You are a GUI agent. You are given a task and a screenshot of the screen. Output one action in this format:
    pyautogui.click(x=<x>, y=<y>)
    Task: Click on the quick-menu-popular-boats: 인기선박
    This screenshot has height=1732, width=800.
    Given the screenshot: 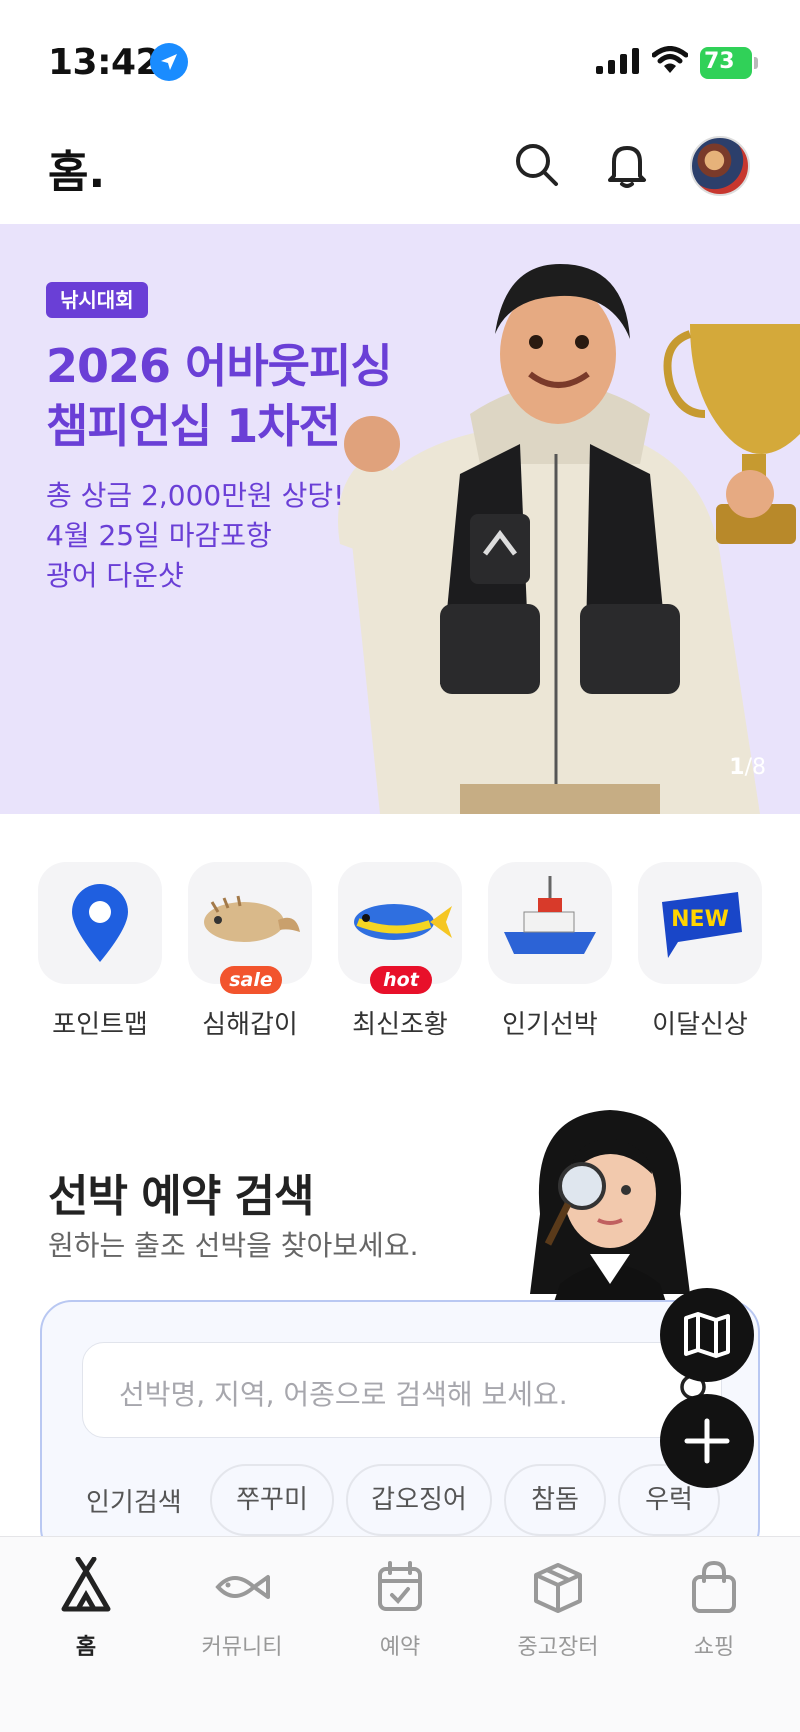 What is the action you would take?
    pyautogui.click(x=550, y=952)
    